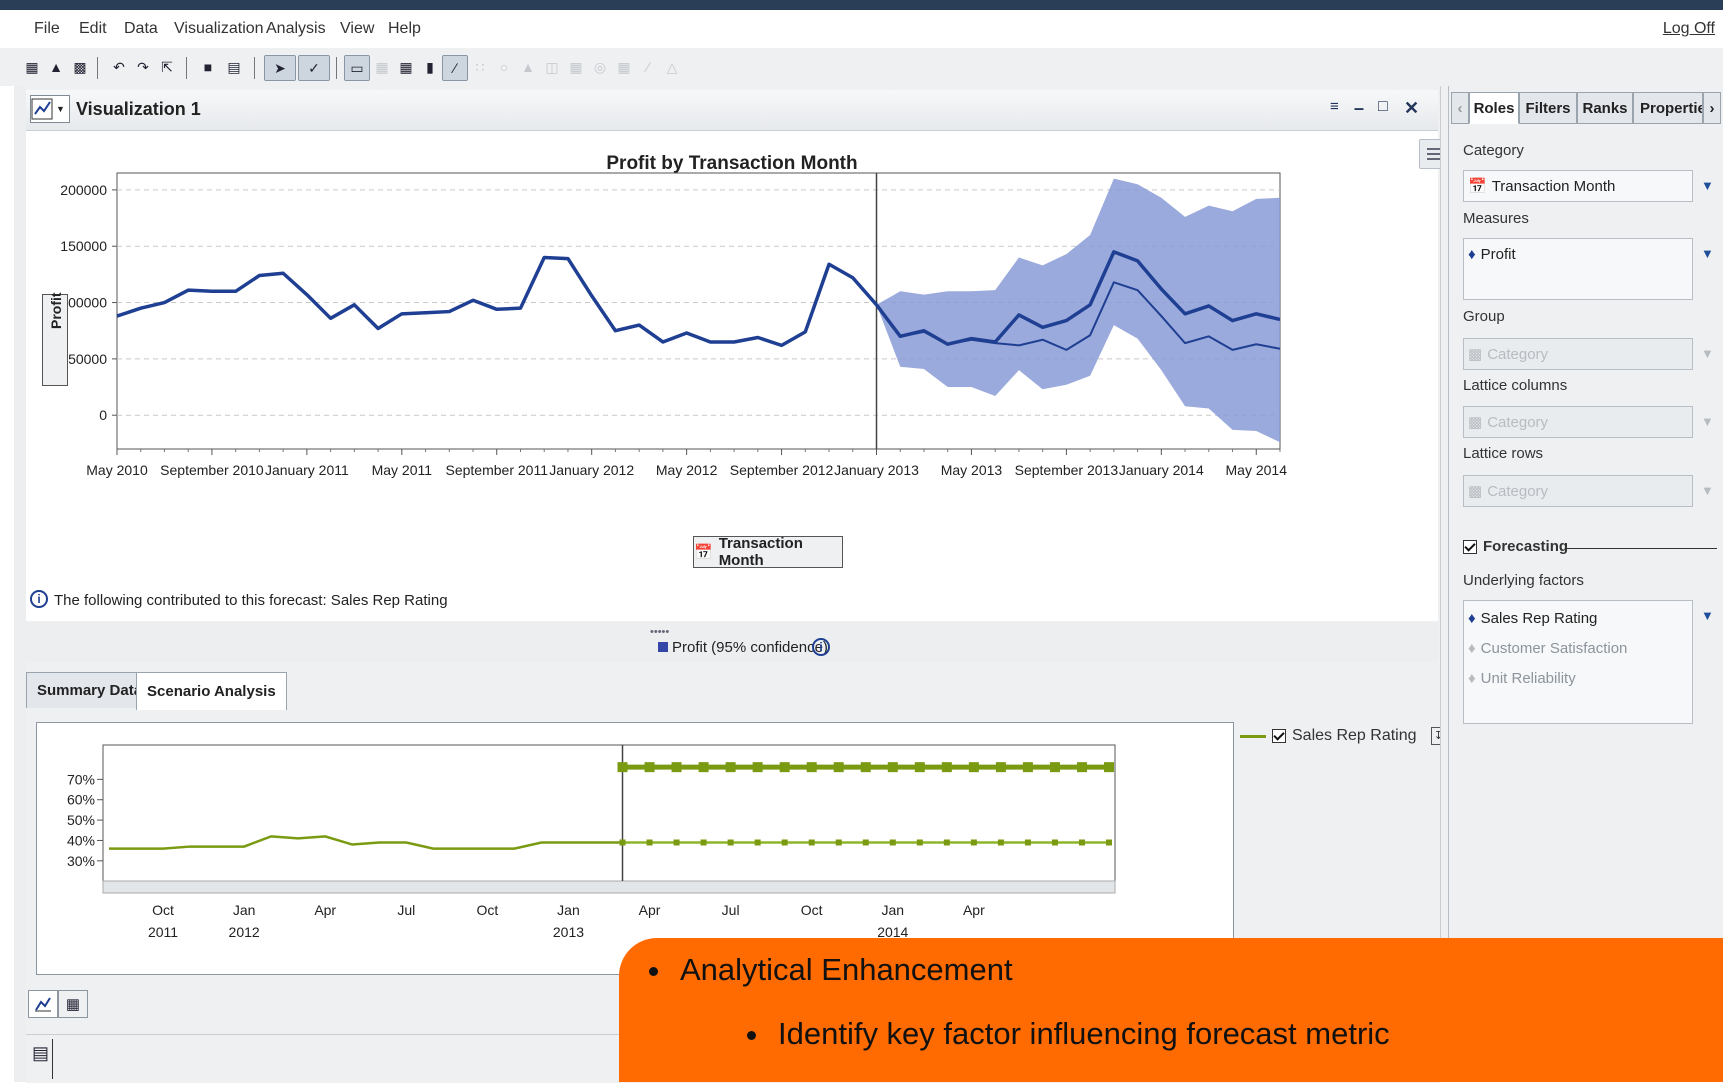 Image resolution: width=1723 pixels, height=1083 pixels. I want to click on y-tick-label: 70%, so click(81, 779).